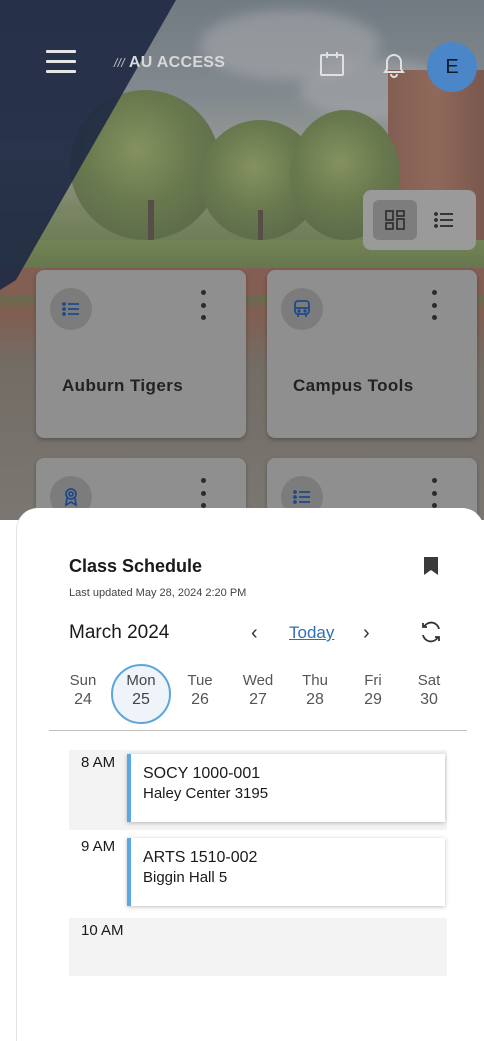  I want to click on sheet-title: Class Schedule, so click(136, 566).